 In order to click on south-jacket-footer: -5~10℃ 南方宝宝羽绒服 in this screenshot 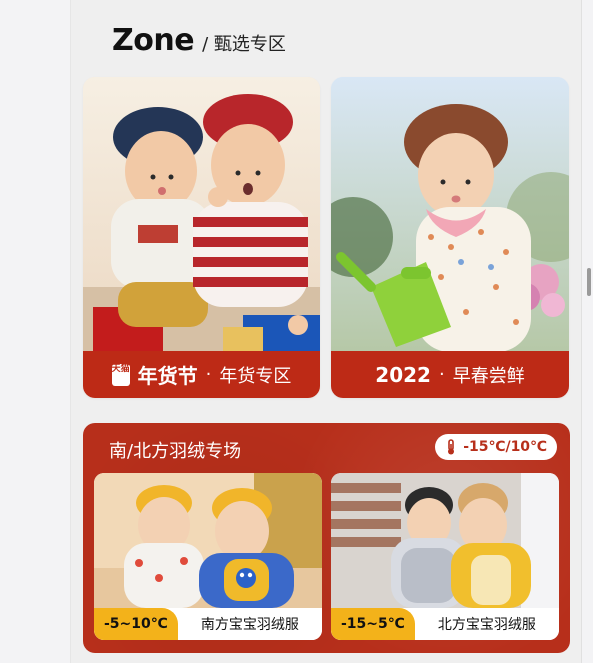, I will do `click(208, 624)`.